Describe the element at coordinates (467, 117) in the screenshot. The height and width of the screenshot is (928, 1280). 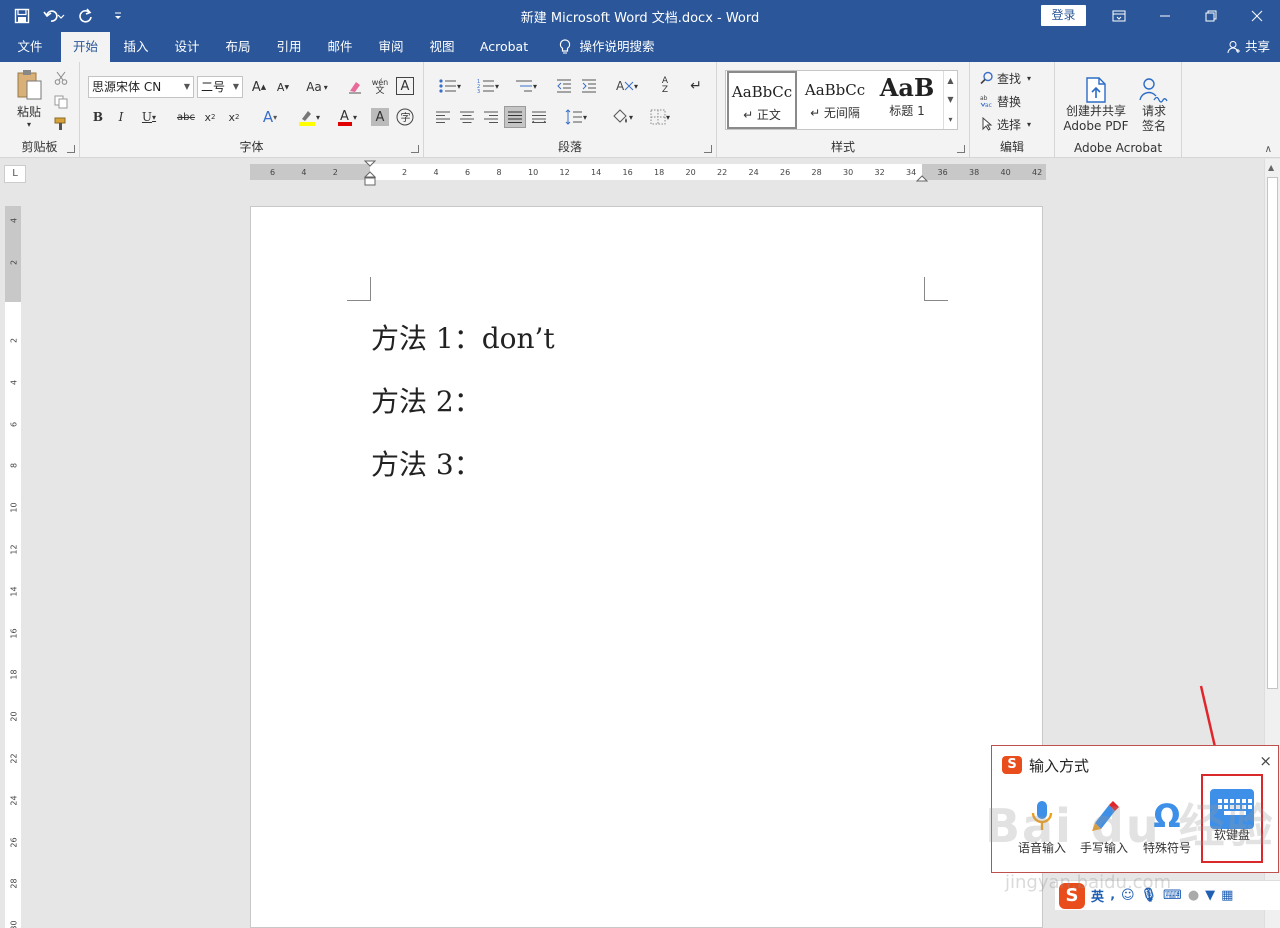
I see `align-center-icon` at that location.